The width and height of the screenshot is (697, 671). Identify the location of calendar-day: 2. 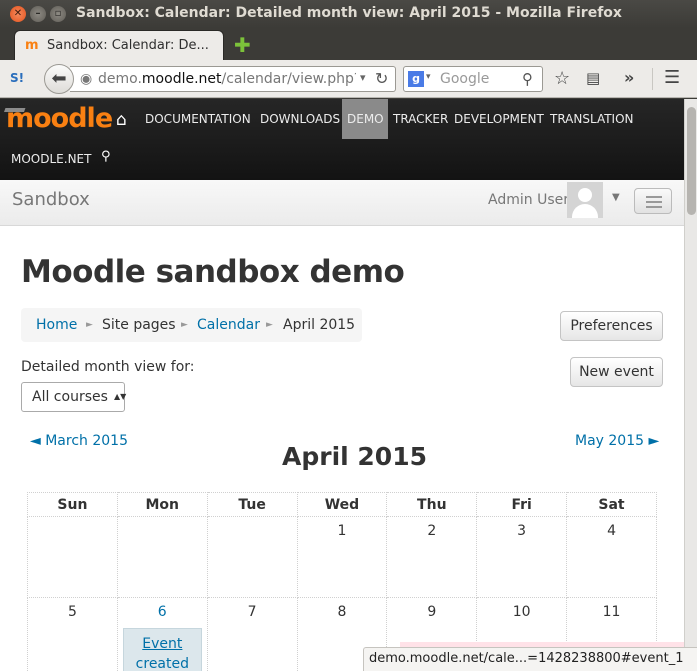
(432, 557).